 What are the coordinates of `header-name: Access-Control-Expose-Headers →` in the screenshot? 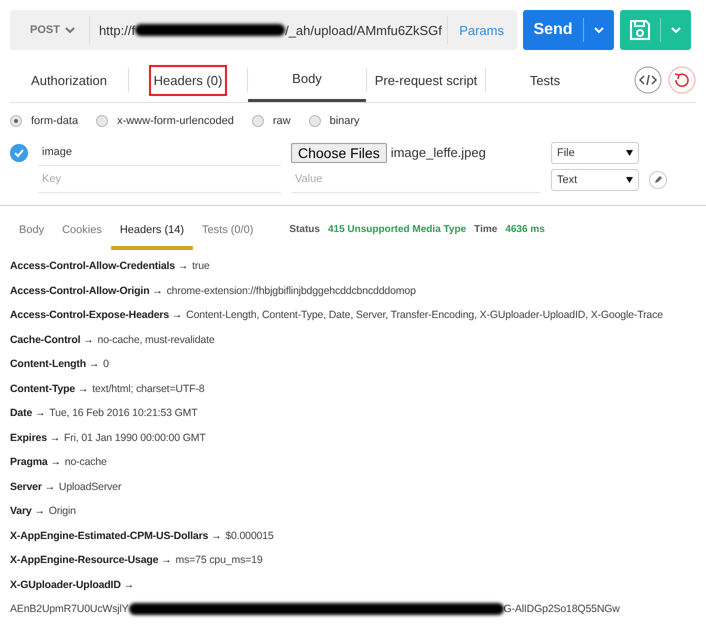 It's located at (96, 315).